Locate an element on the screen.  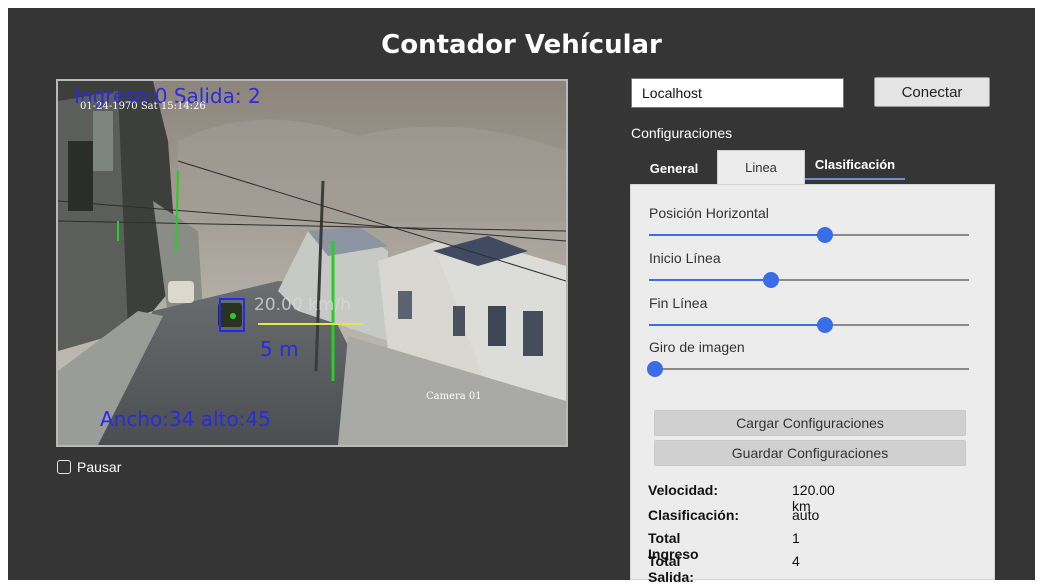
app-title: Contador Vehícular is located at coordinates (521, 45).